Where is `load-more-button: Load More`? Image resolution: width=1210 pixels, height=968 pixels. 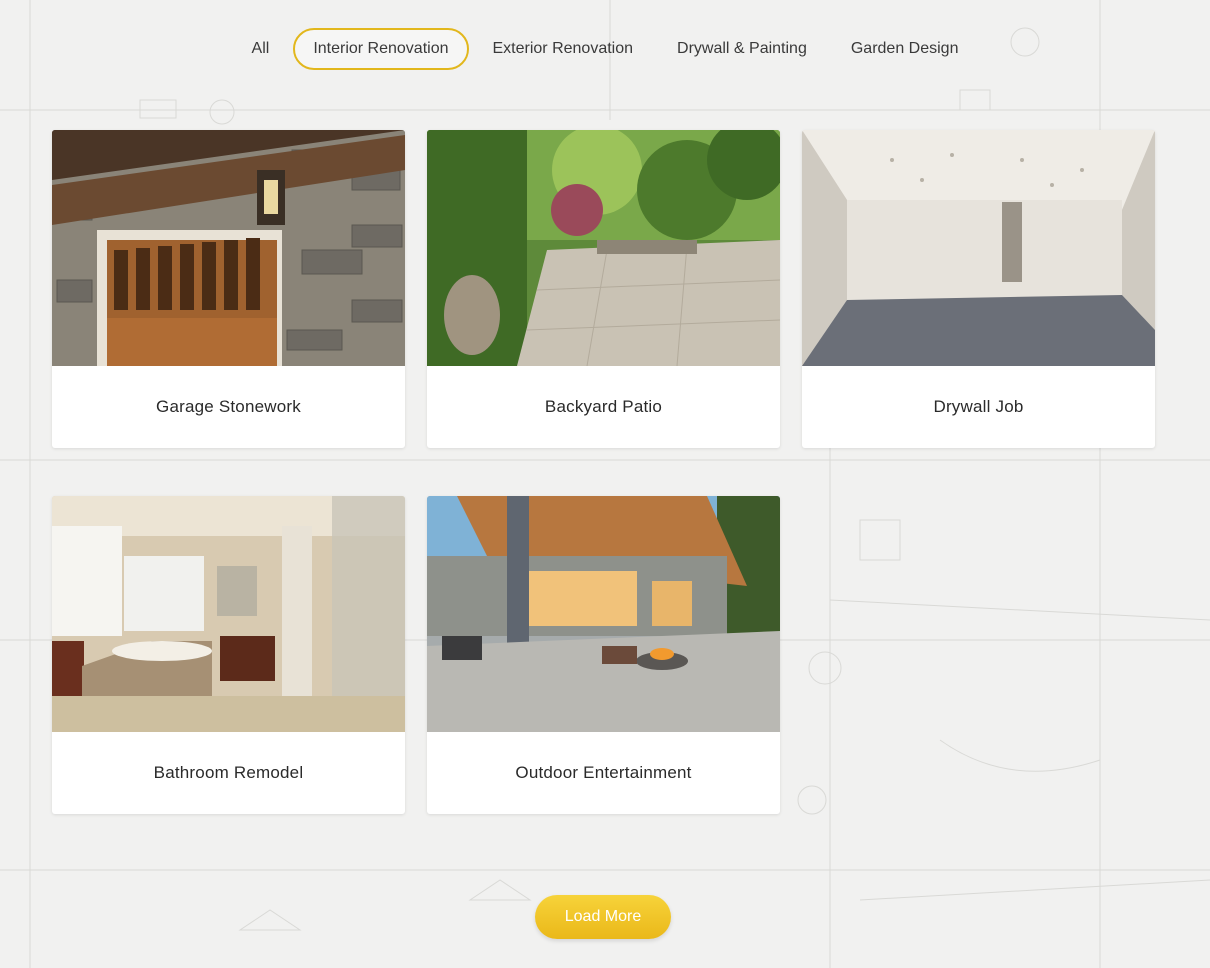 load-more-button: Load More is located at coordinates (603, 917).